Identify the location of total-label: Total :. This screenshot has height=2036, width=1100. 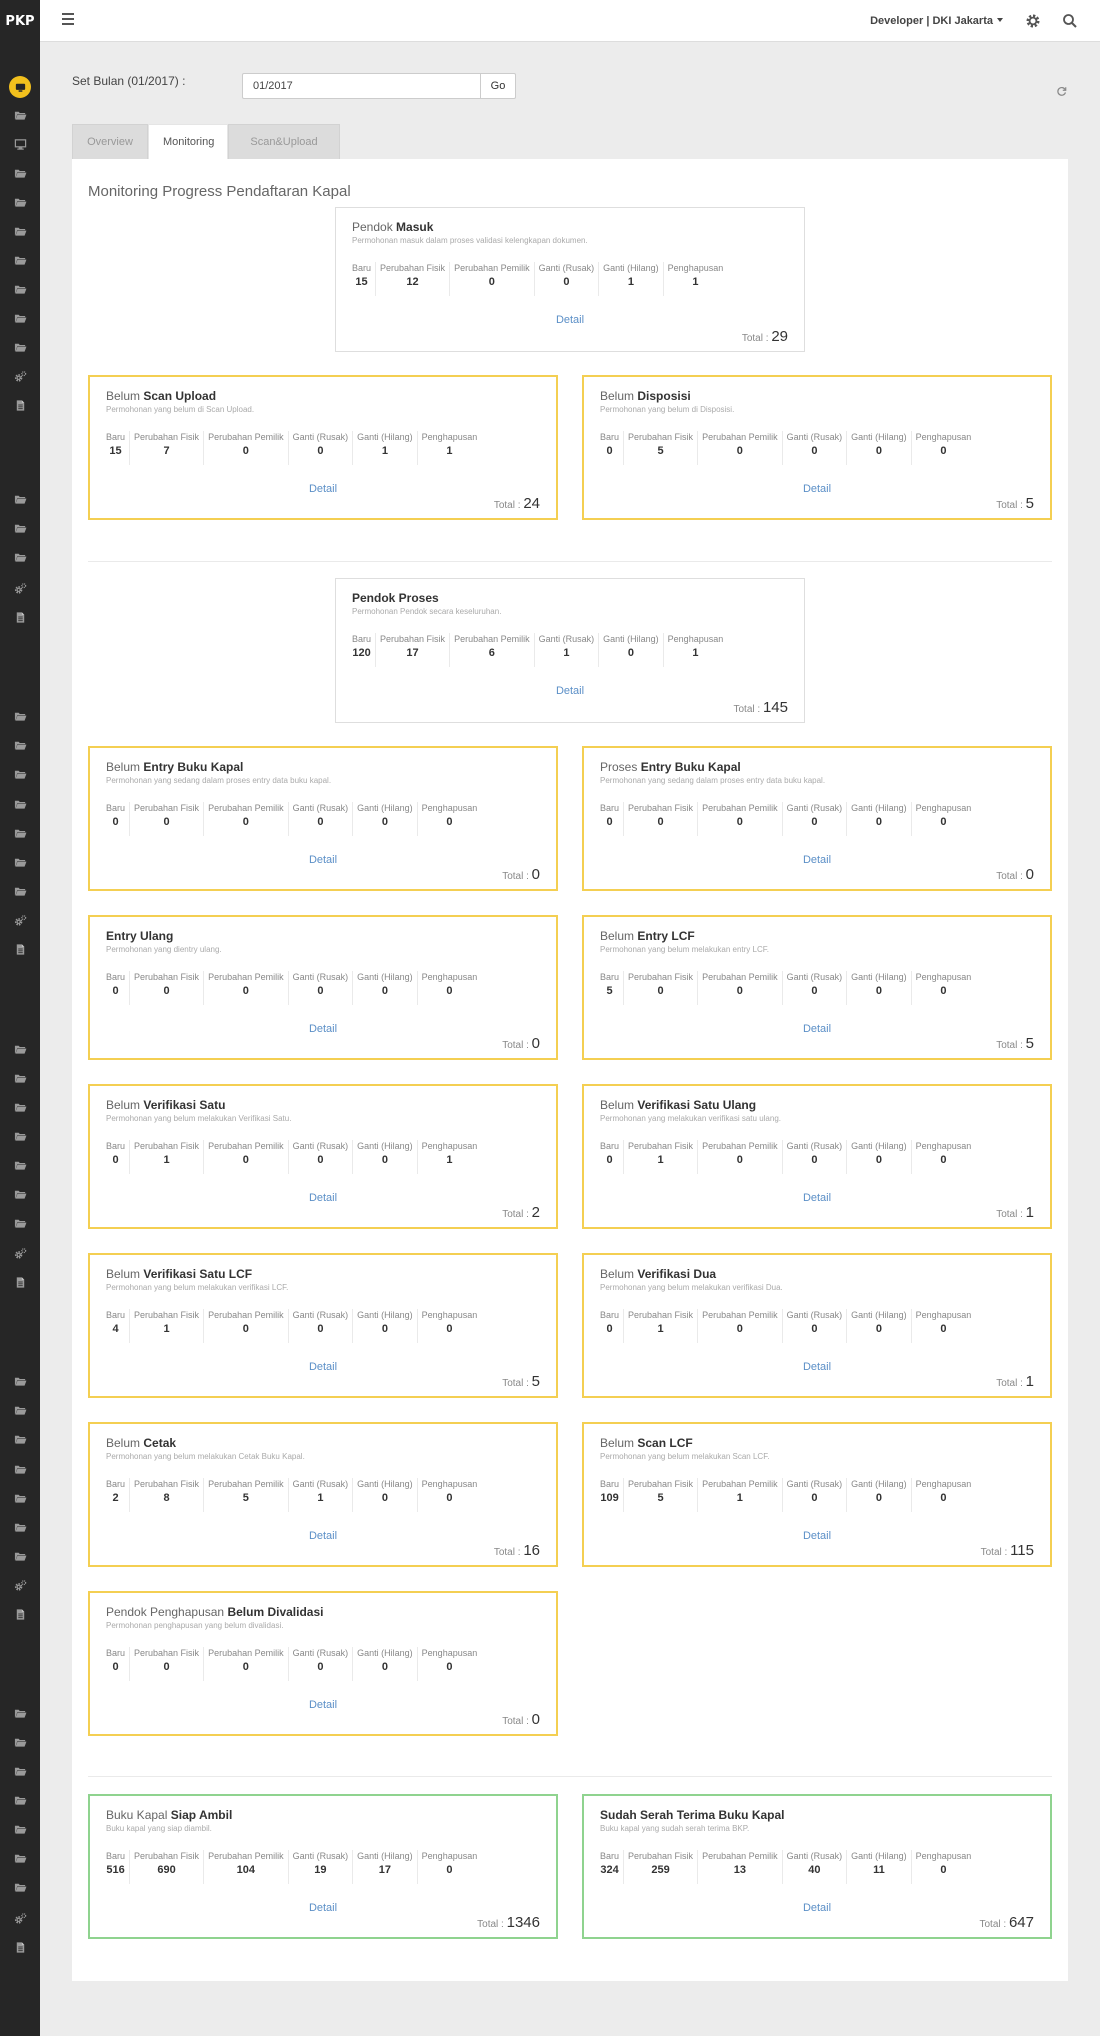
(515, 1721).